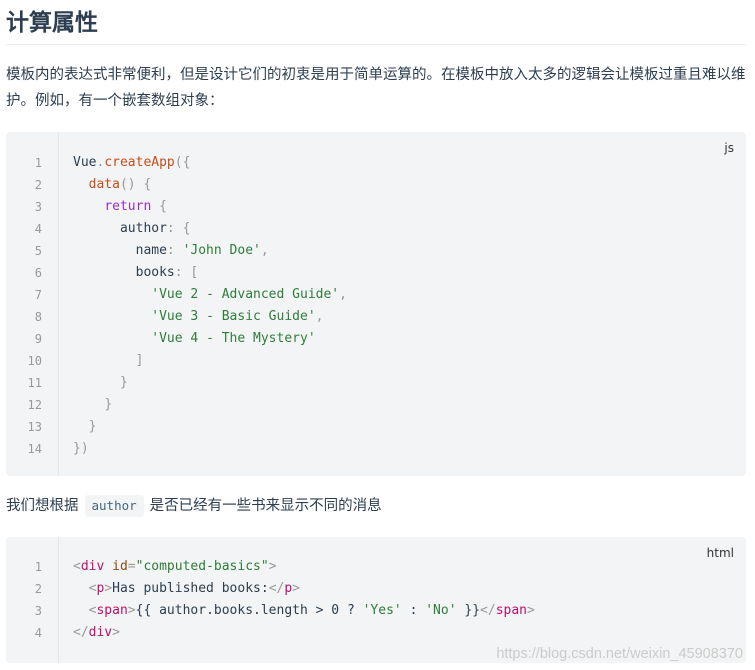 The width and height of the screenshot is (755, 670). I want to click on line-number: 11, so click(34, 383).